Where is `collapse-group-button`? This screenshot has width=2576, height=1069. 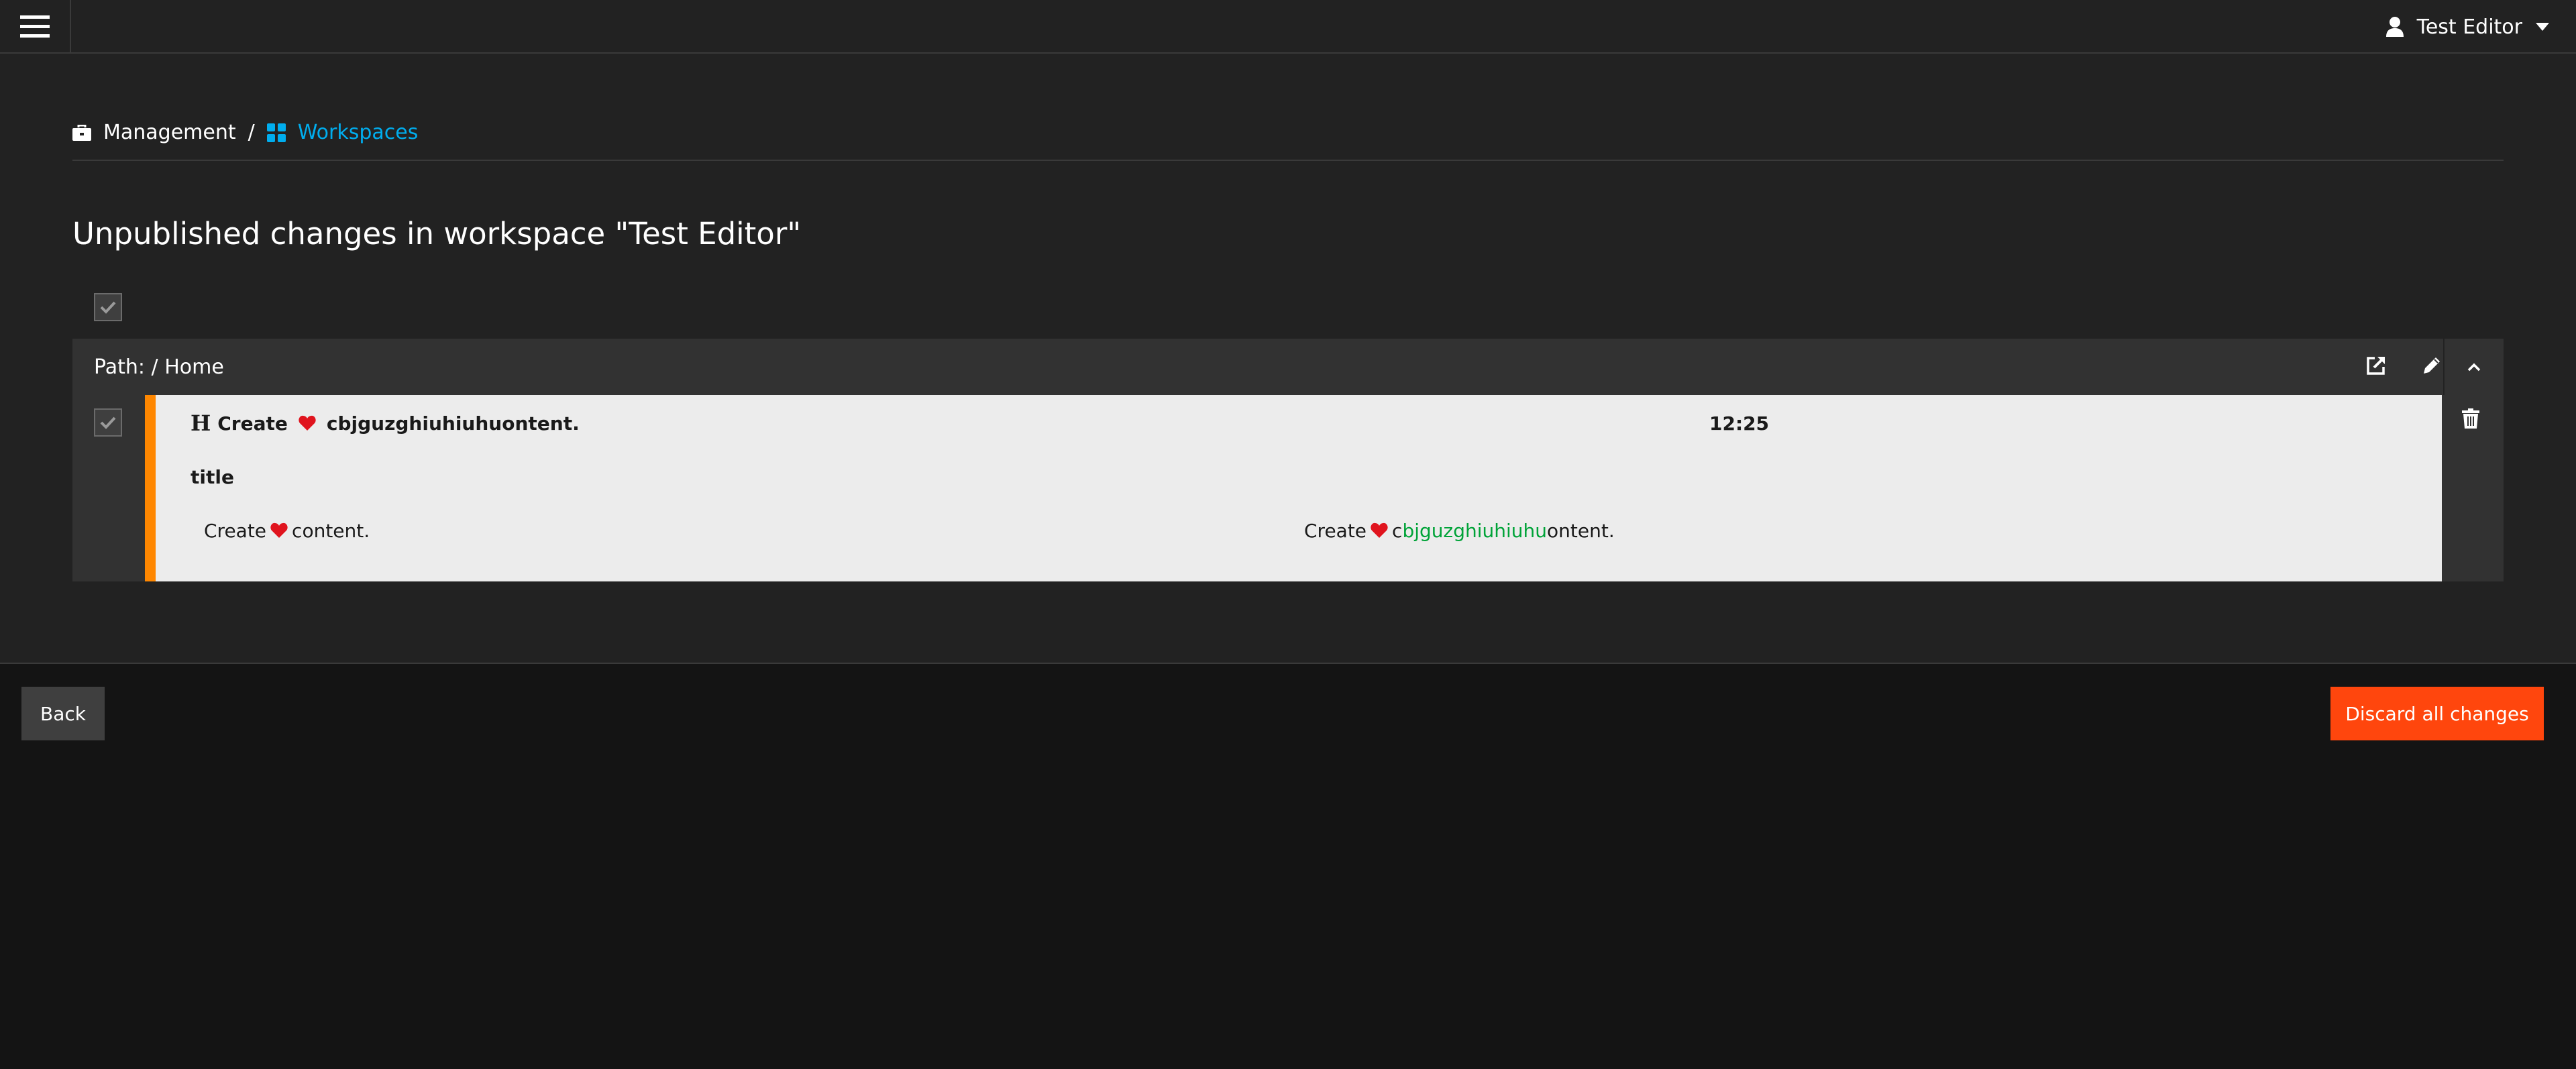 collapse-group-button is located at coordinates (2473, 367).